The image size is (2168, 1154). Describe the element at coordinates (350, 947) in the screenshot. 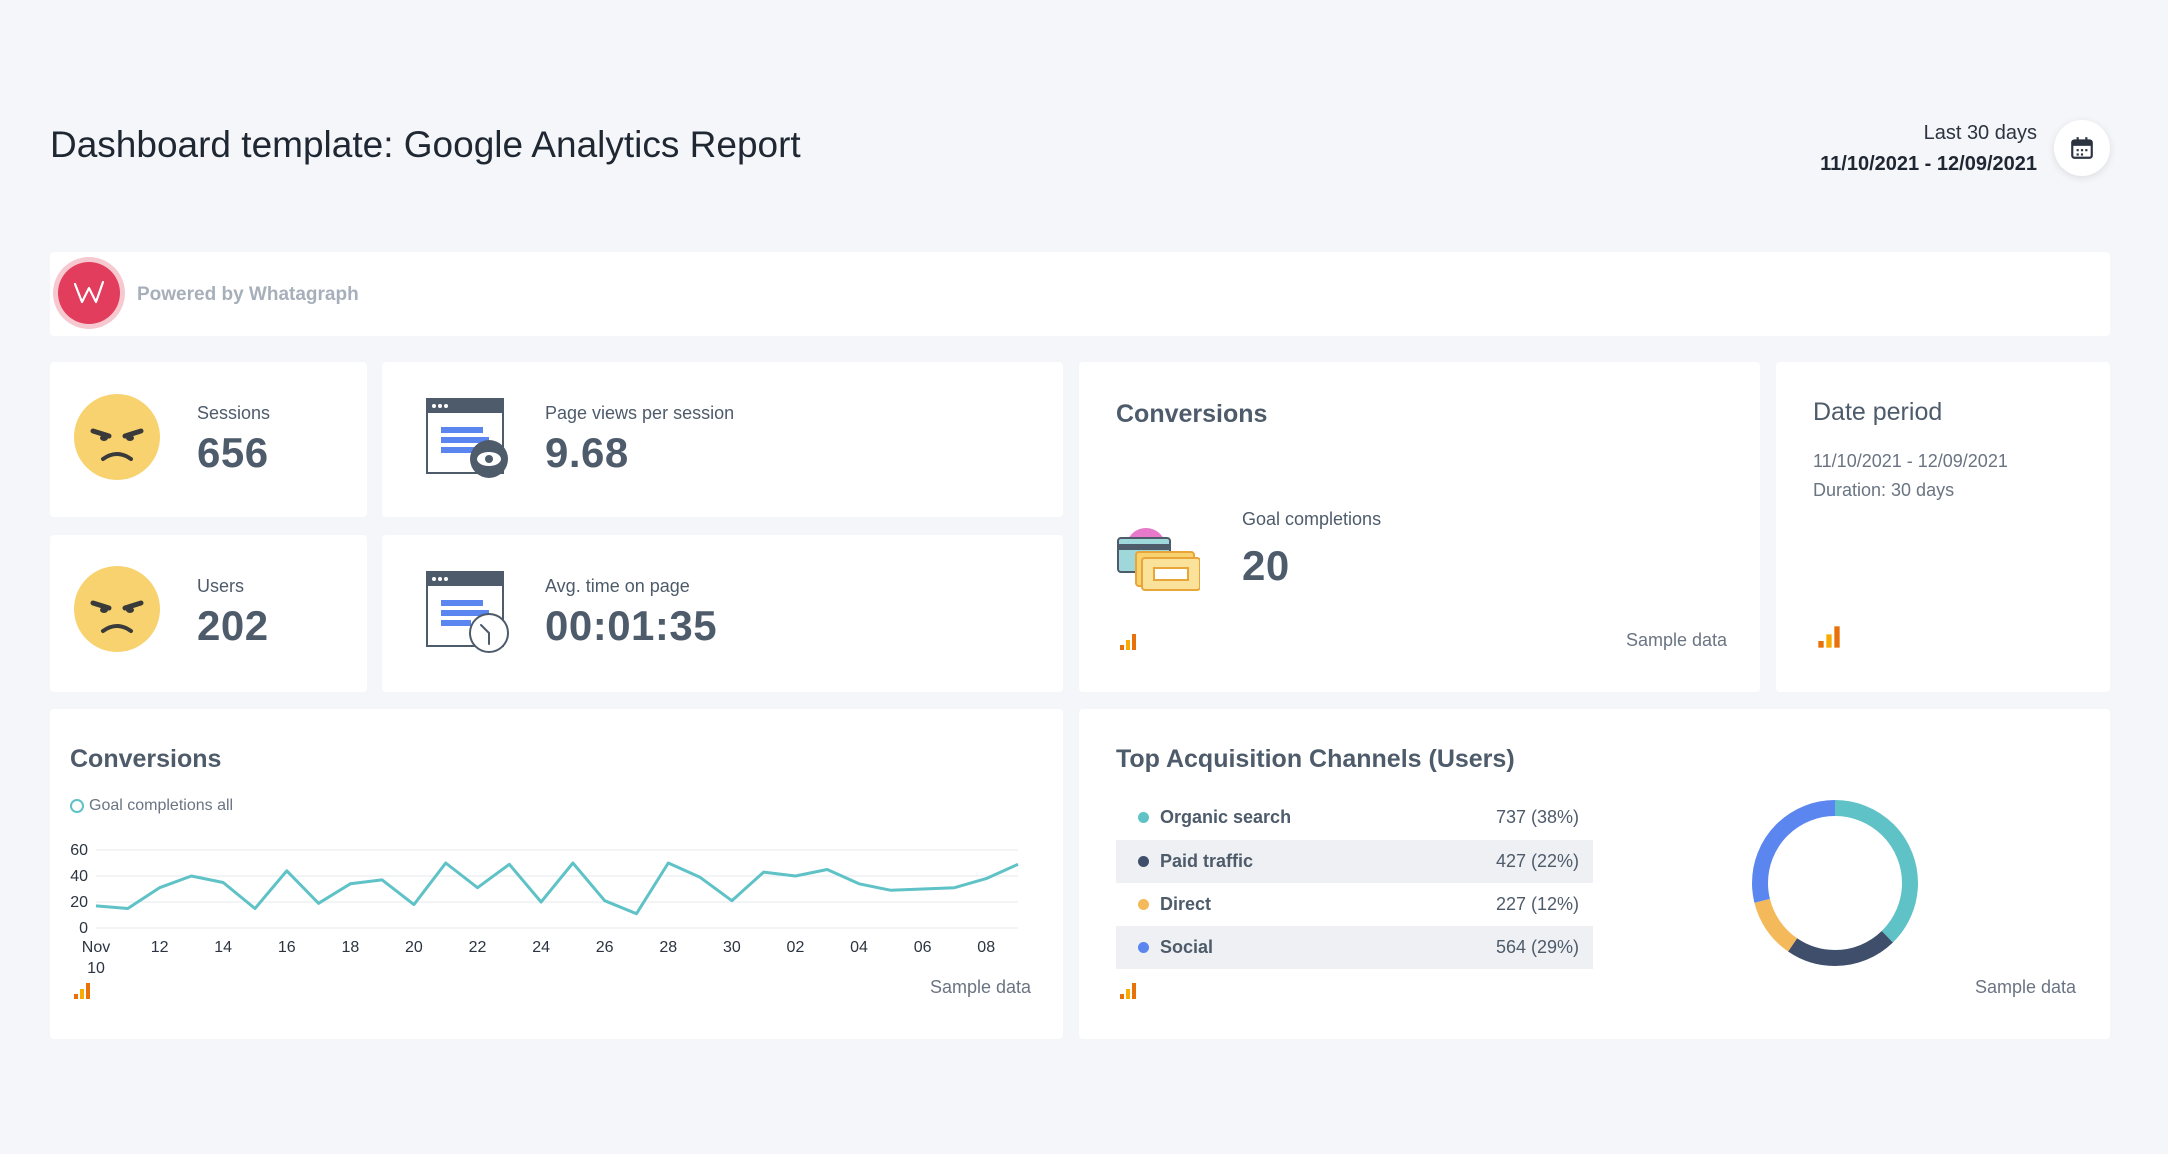

I see `x-tick-label: 18` at that location.